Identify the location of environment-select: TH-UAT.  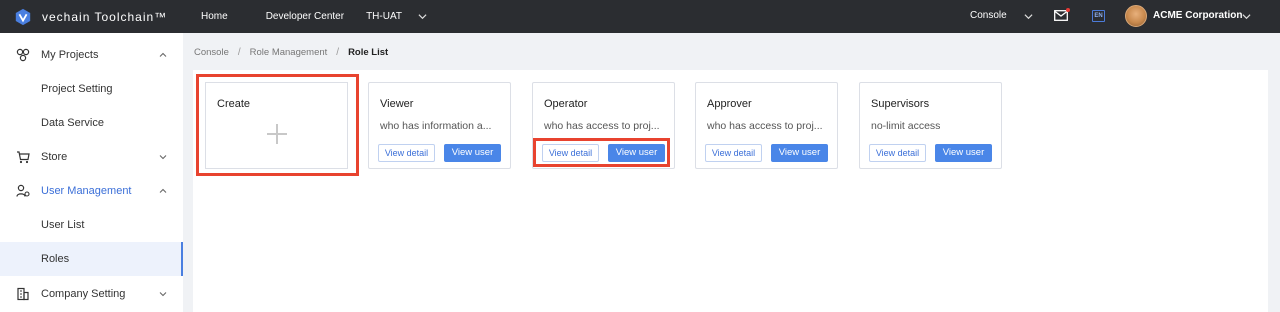
(384, 16).